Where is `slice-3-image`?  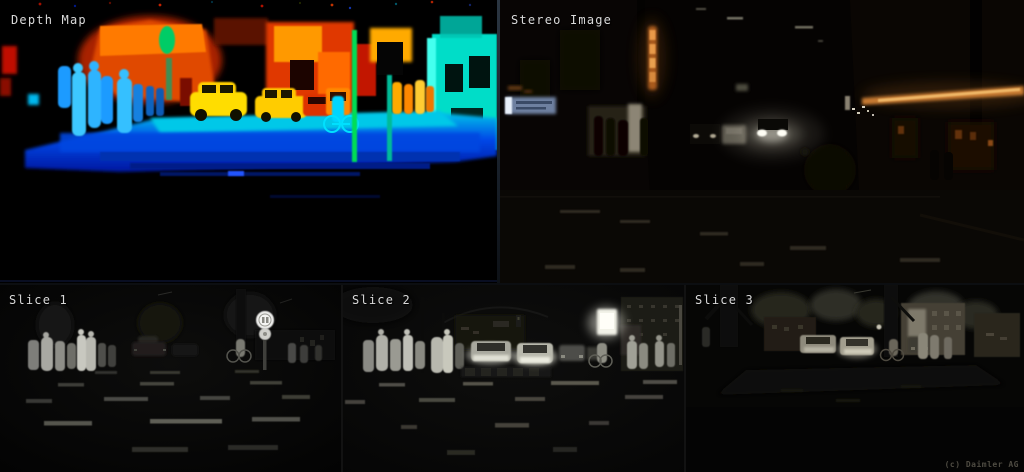
slice-3-image is located at coordinates (855, 378).